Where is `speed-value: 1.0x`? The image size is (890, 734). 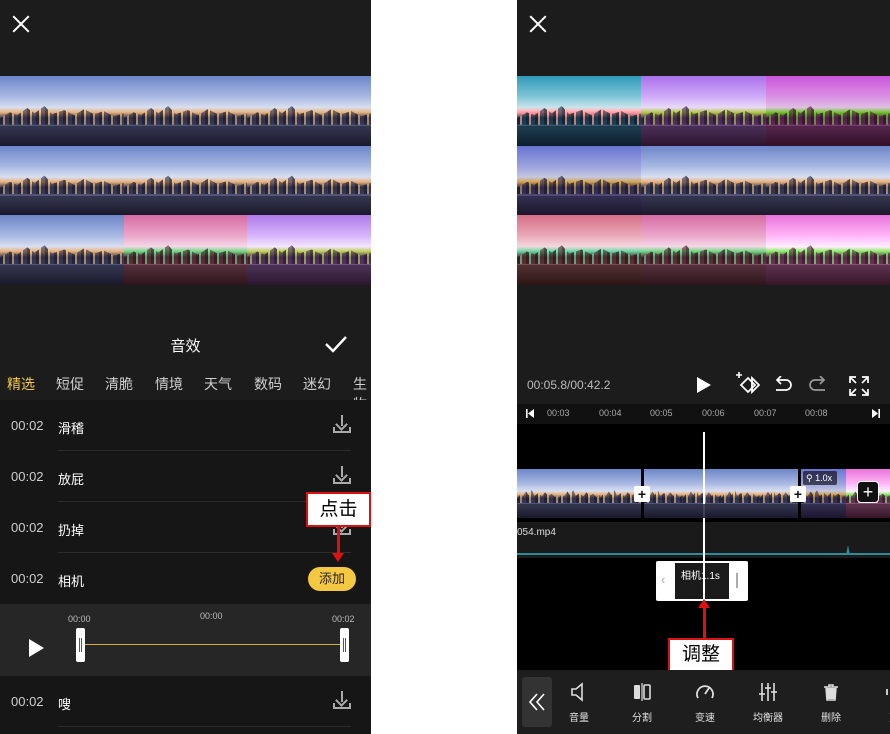 speed-value: 1.0x is located at coordinates (824, 478).